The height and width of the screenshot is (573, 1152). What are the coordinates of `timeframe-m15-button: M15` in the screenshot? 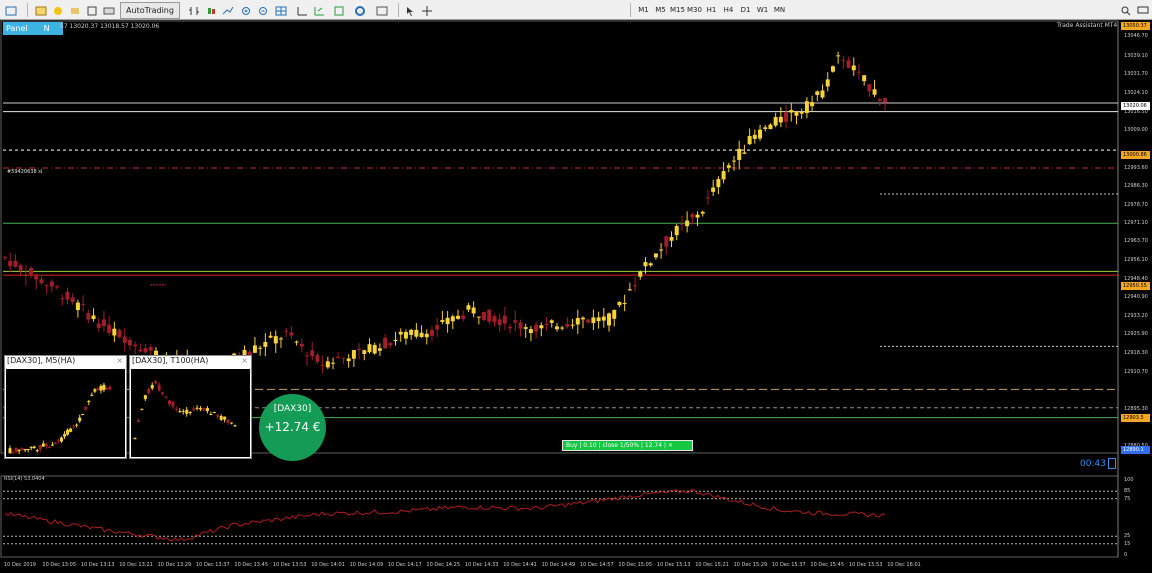 It's located at (677, 9).